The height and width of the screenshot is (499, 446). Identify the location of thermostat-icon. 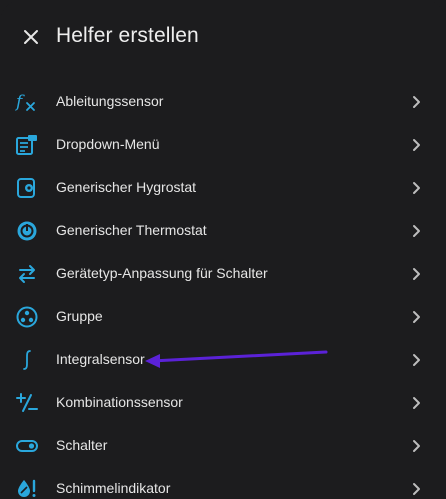
(27, 231).